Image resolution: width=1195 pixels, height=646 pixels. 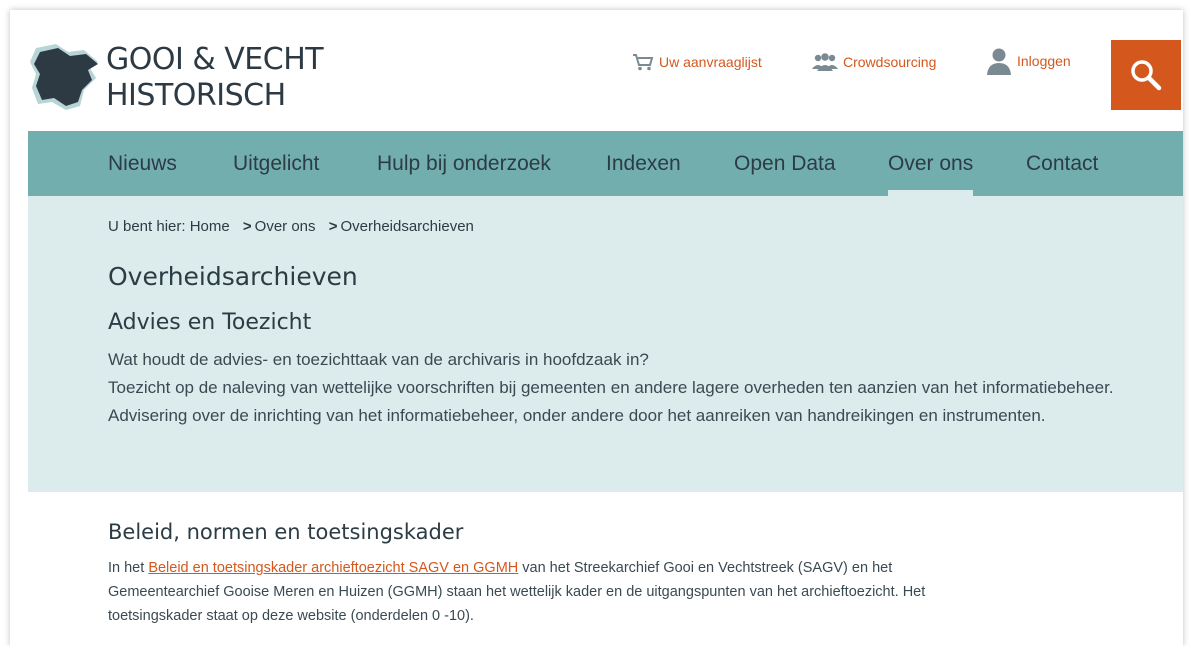 I want to click on crowdsourcing-link: Crowdsourcing, so click(x=874, y=62).